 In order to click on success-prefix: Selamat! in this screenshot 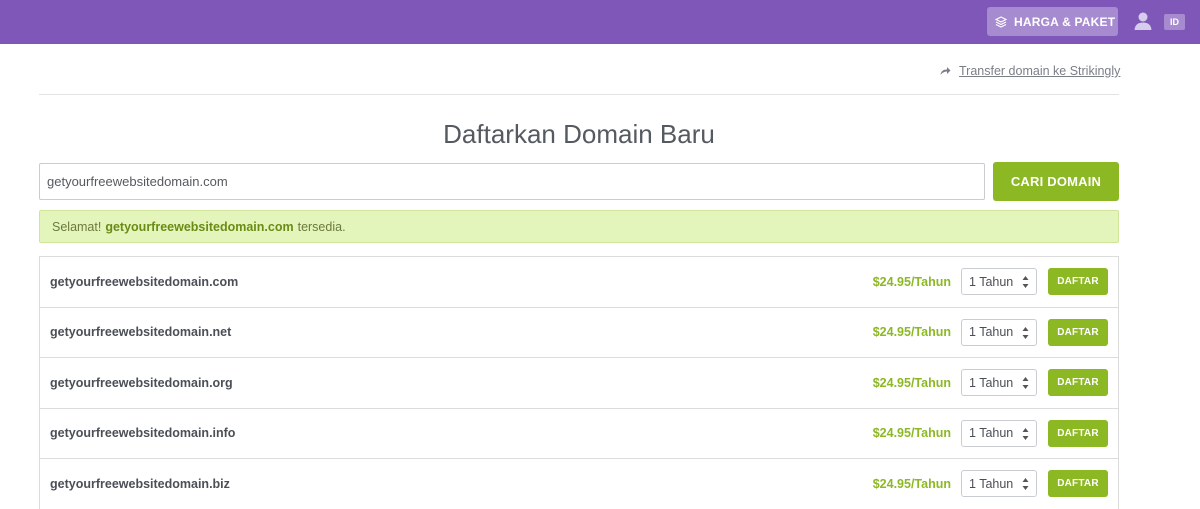, I will do `click(77, 226)`.